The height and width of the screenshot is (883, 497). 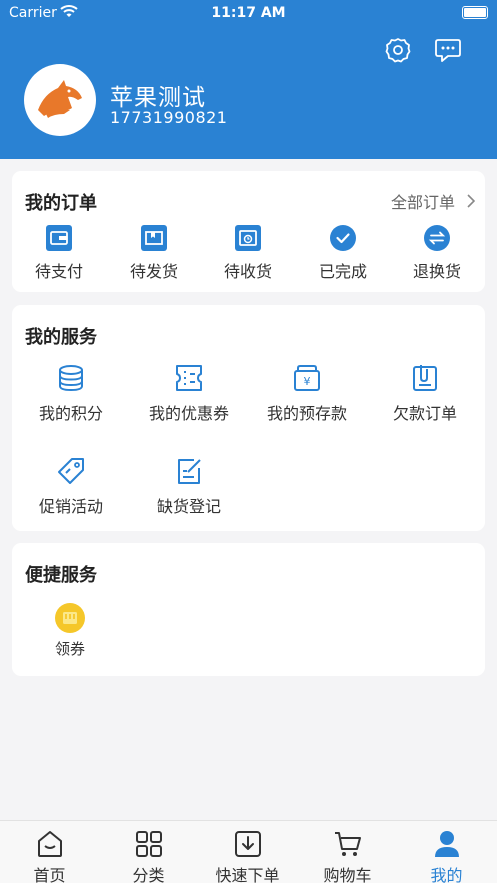 I want to click on tab-label: 首页, so click(x=49, y=874).